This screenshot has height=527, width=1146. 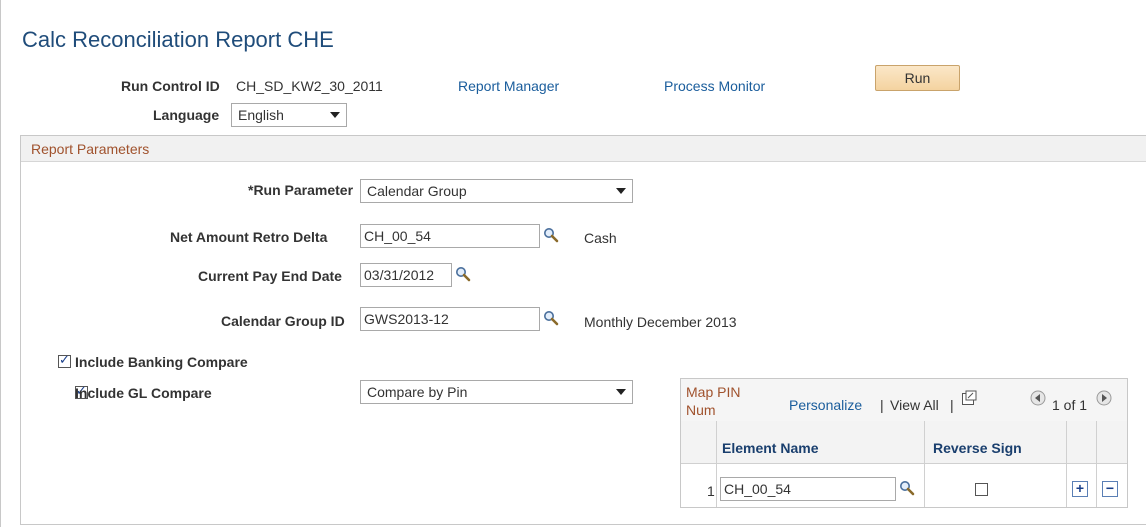 What do you see at coordinates (450, 319) in the screenshot?
I see `calendar-group-id-input: GWS2013-12` at bounding box center [450, 319].